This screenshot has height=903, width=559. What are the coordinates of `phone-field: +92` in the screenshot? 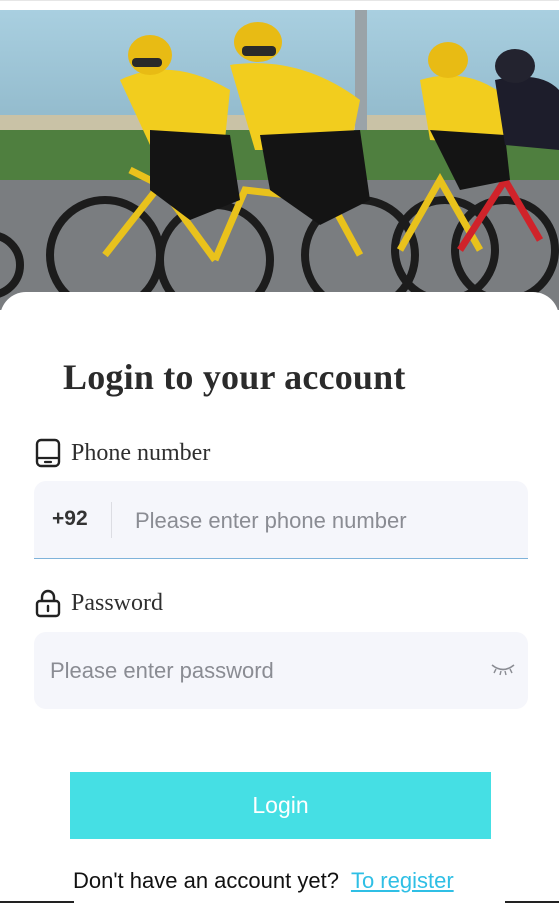 It's located at (281, 520).